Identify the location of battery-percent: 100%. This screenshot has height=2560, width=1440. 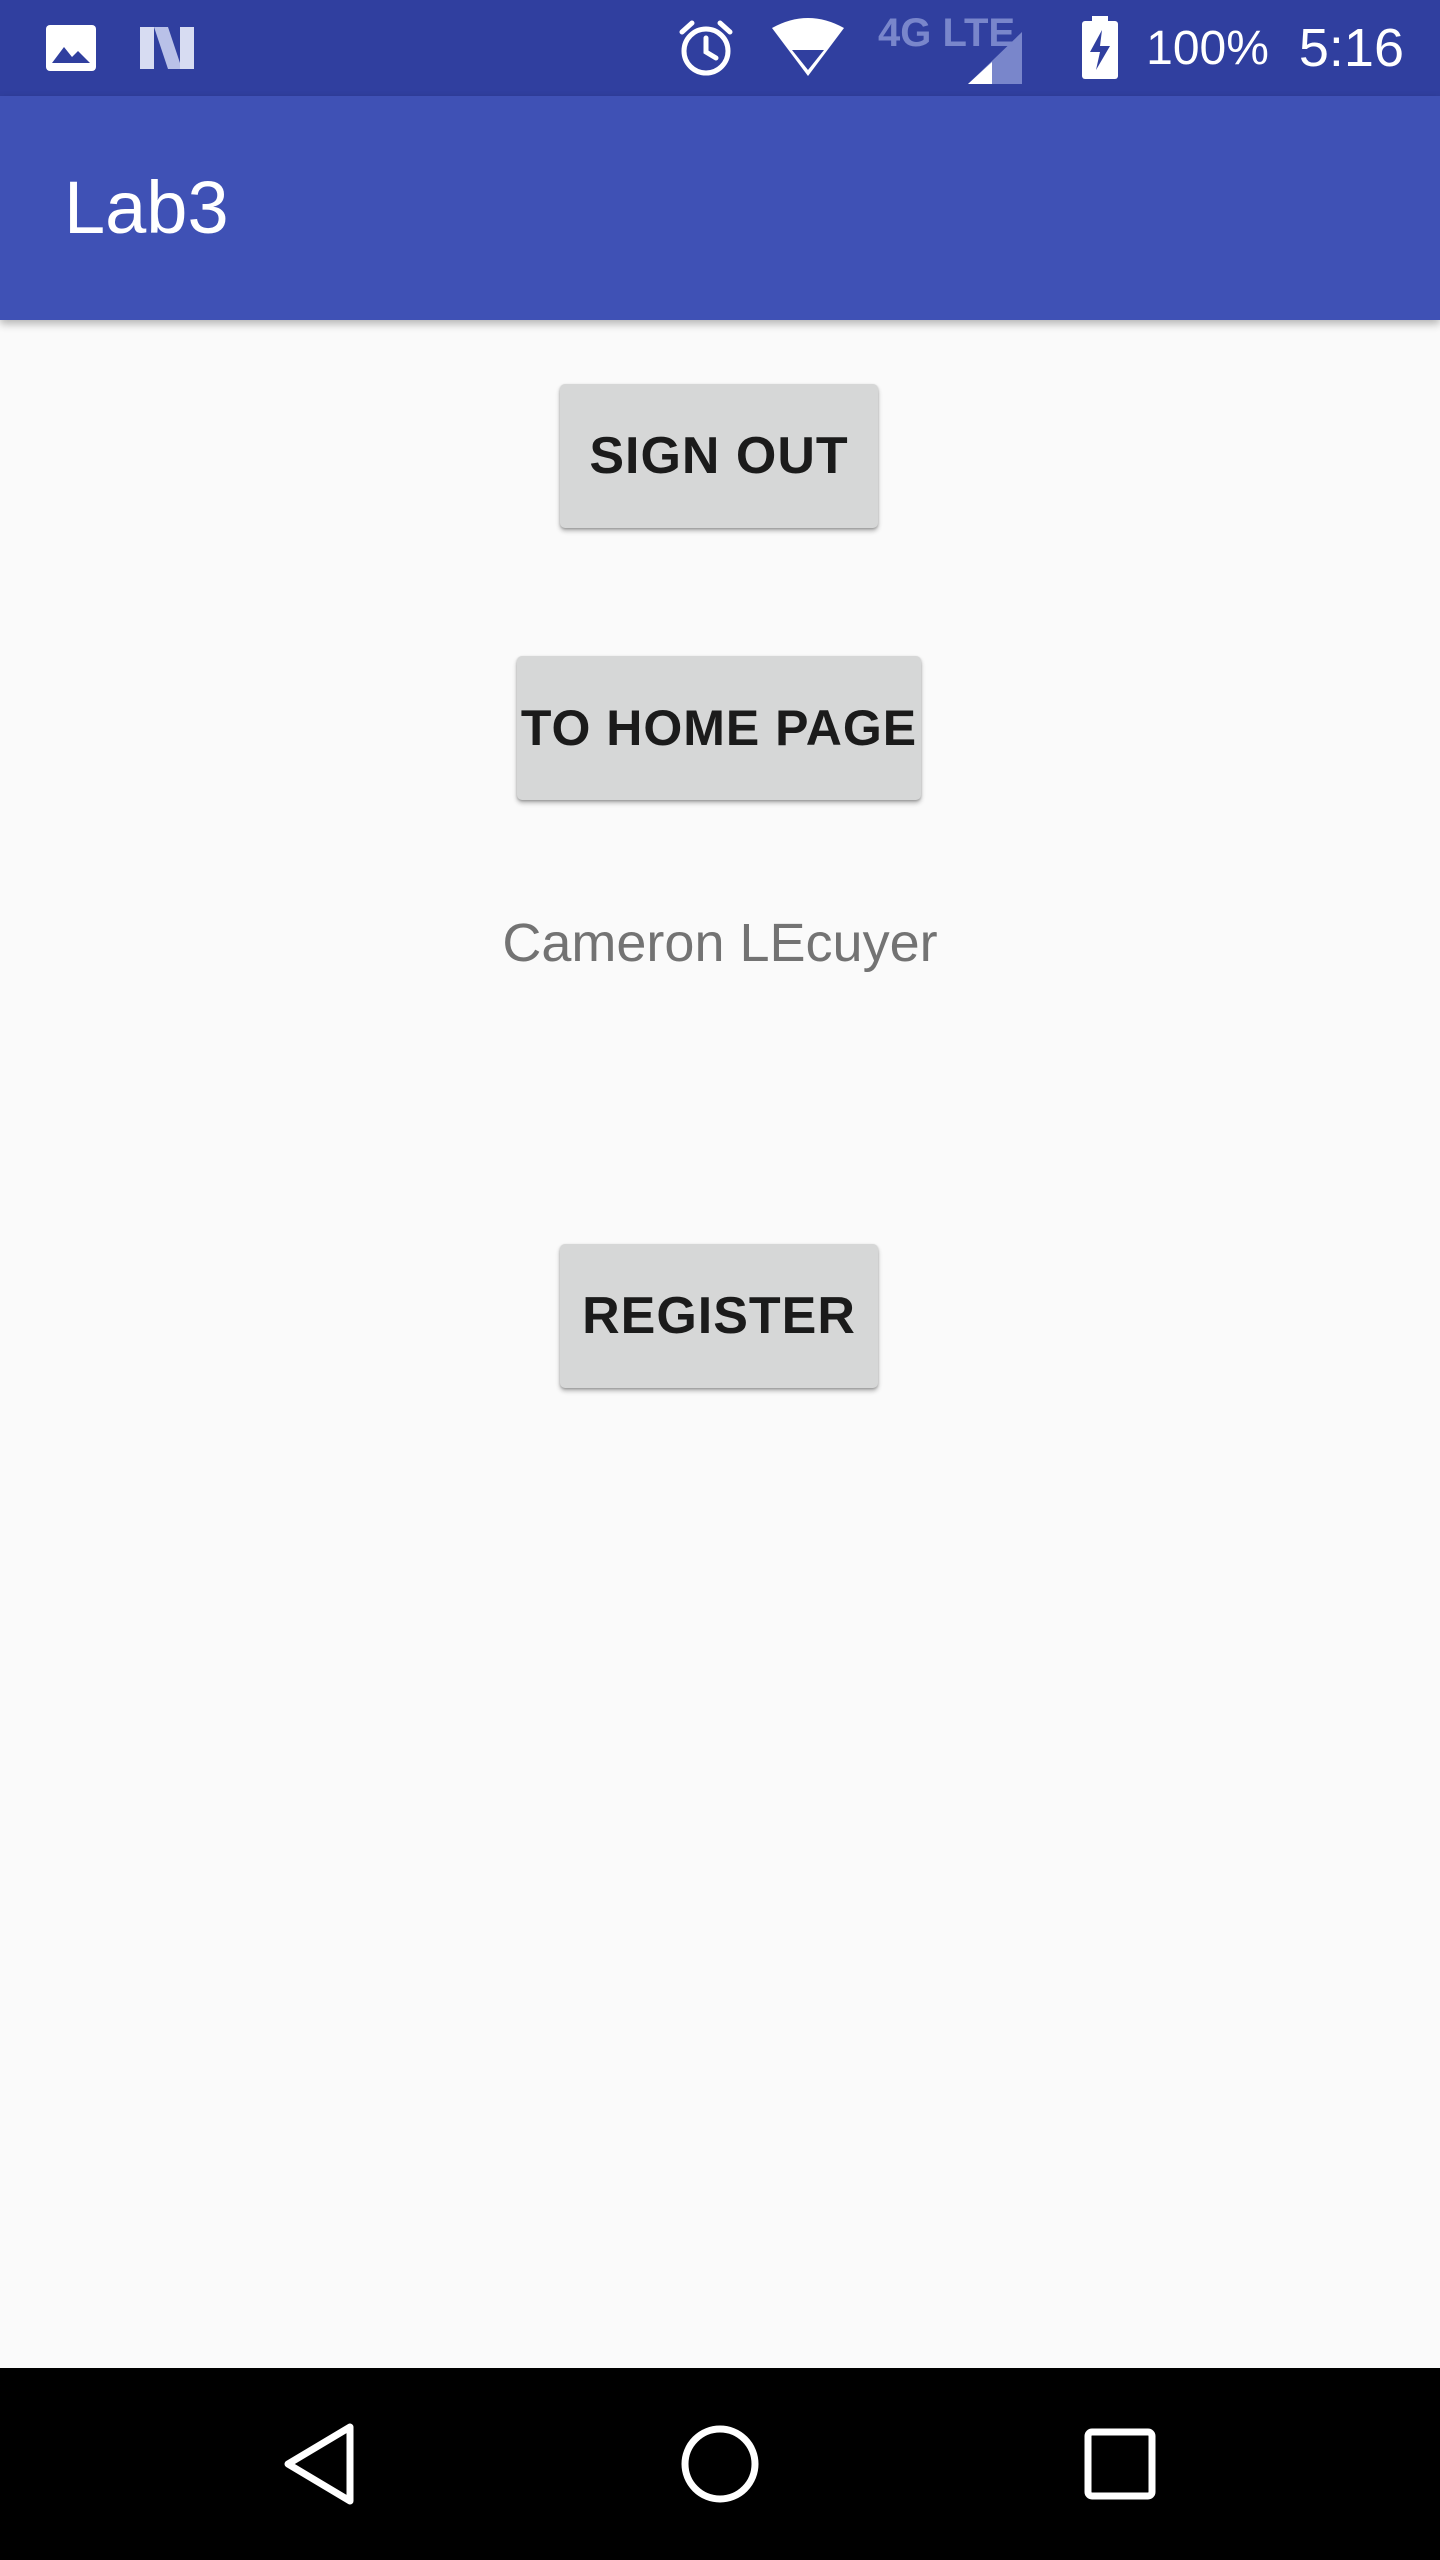
(1207, 48).